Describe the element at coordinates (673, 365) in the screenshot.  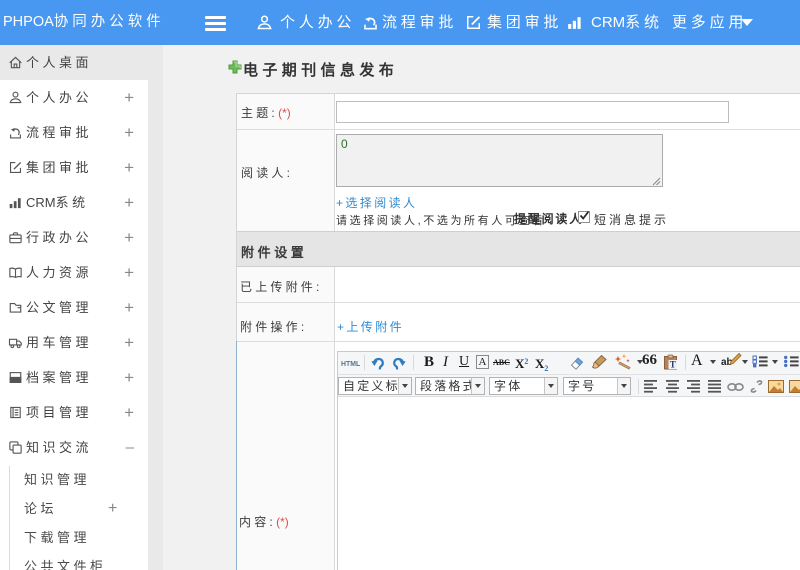
I see `svg-text: T` at that location.